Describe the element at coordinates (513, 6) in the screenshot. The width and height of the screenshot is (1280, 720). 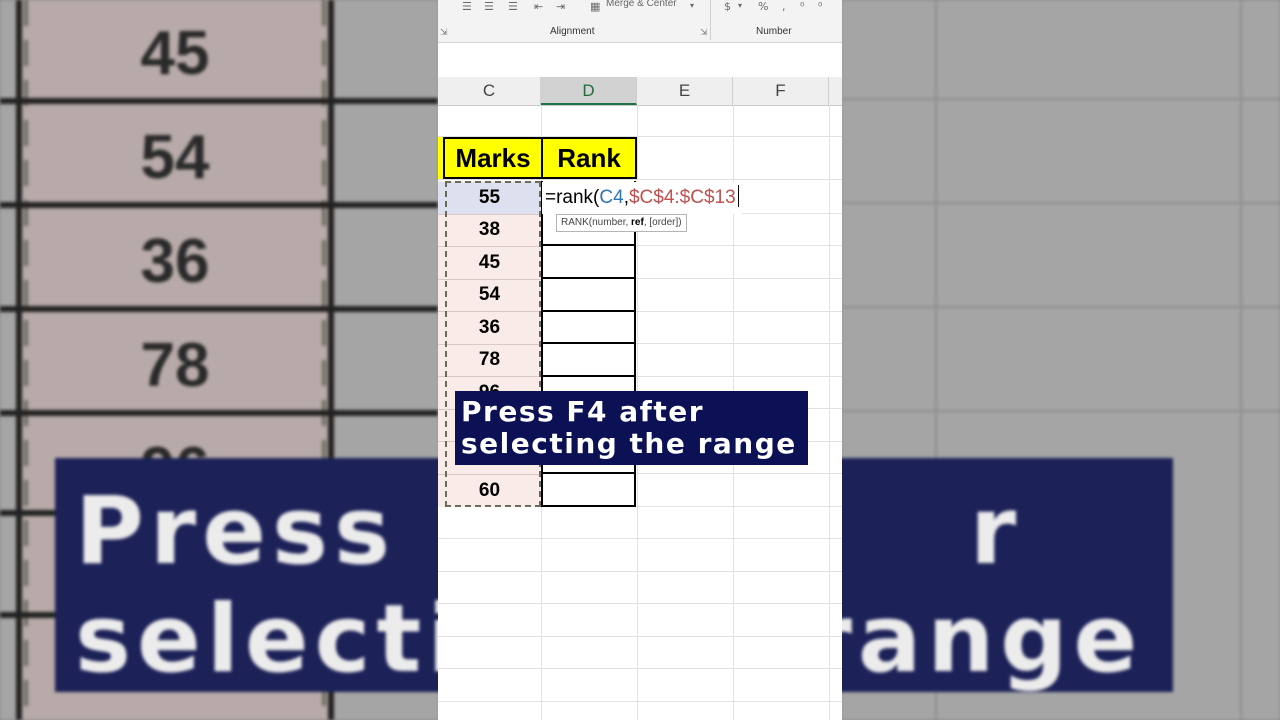
I see `align-right-icon: ☰` at that location.